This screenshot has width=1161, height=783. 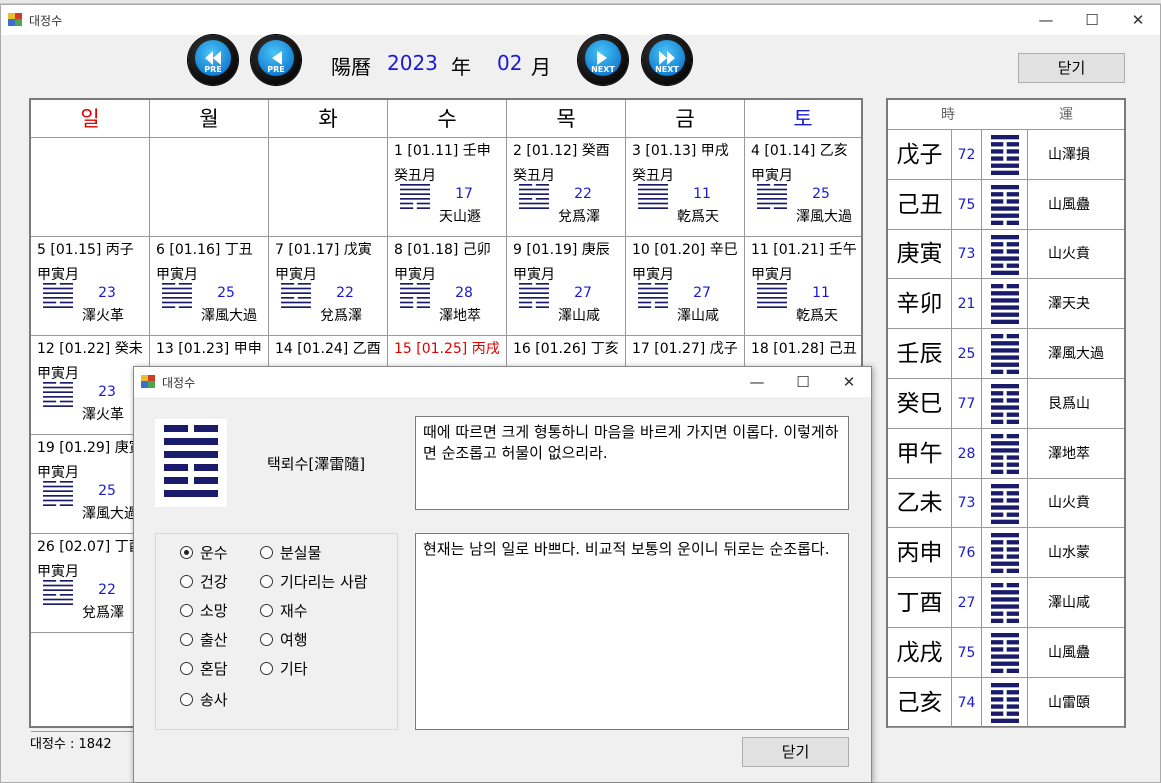 What do you see at coordinates (323, 250) in the screenshot?
I see `day-header: 7 [01.17] 戊寅` at bounding box center [323, 250].